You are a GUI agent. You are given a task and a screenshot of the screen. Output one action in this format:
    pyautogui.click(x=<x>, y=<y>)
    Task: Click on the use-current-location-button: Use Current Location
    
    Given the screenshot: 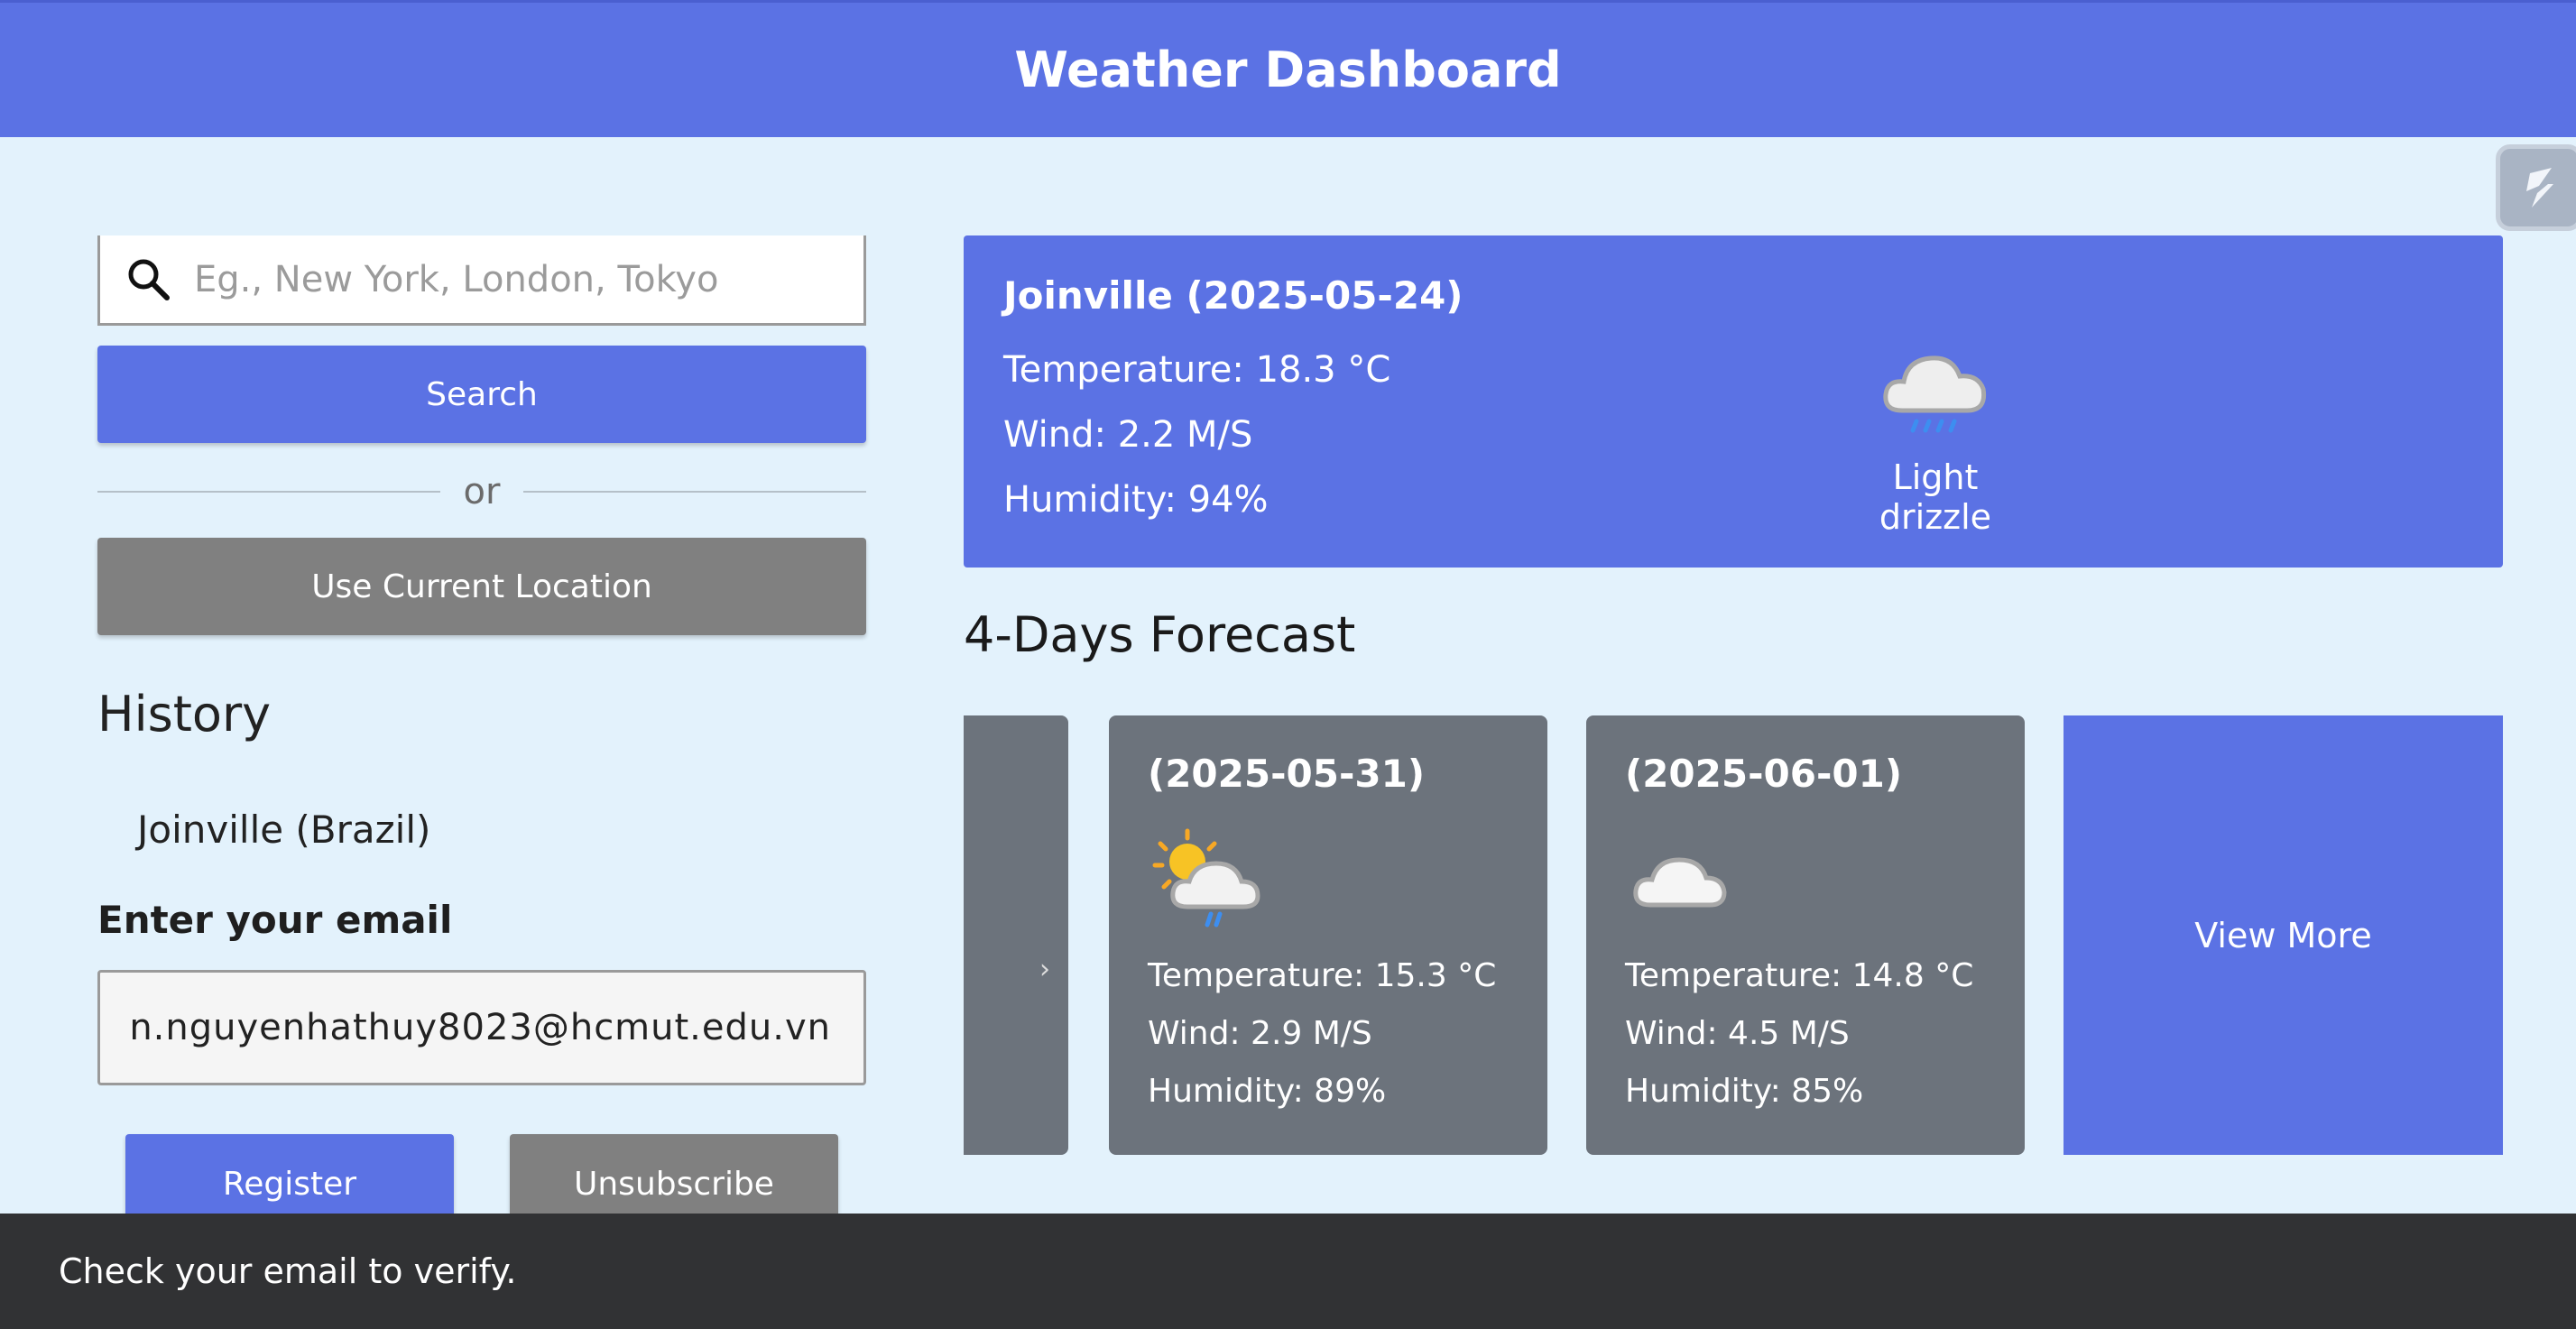 What is the action you would take?
    pyautogui.click(x=481, y=586)
    